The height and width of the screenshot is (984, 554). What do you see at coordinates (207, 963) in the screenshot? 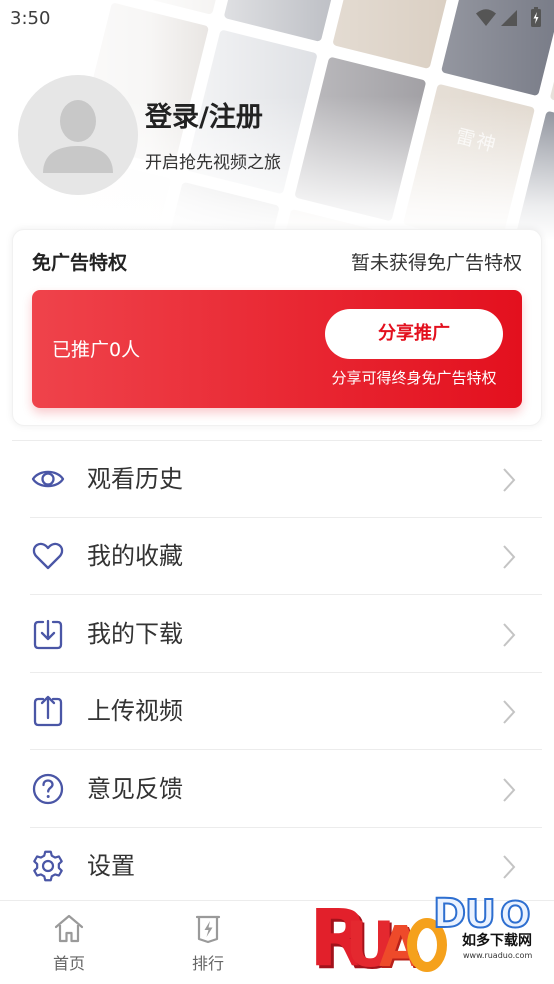
I see `nav-label: 排行` at bounding box center [207, 963].